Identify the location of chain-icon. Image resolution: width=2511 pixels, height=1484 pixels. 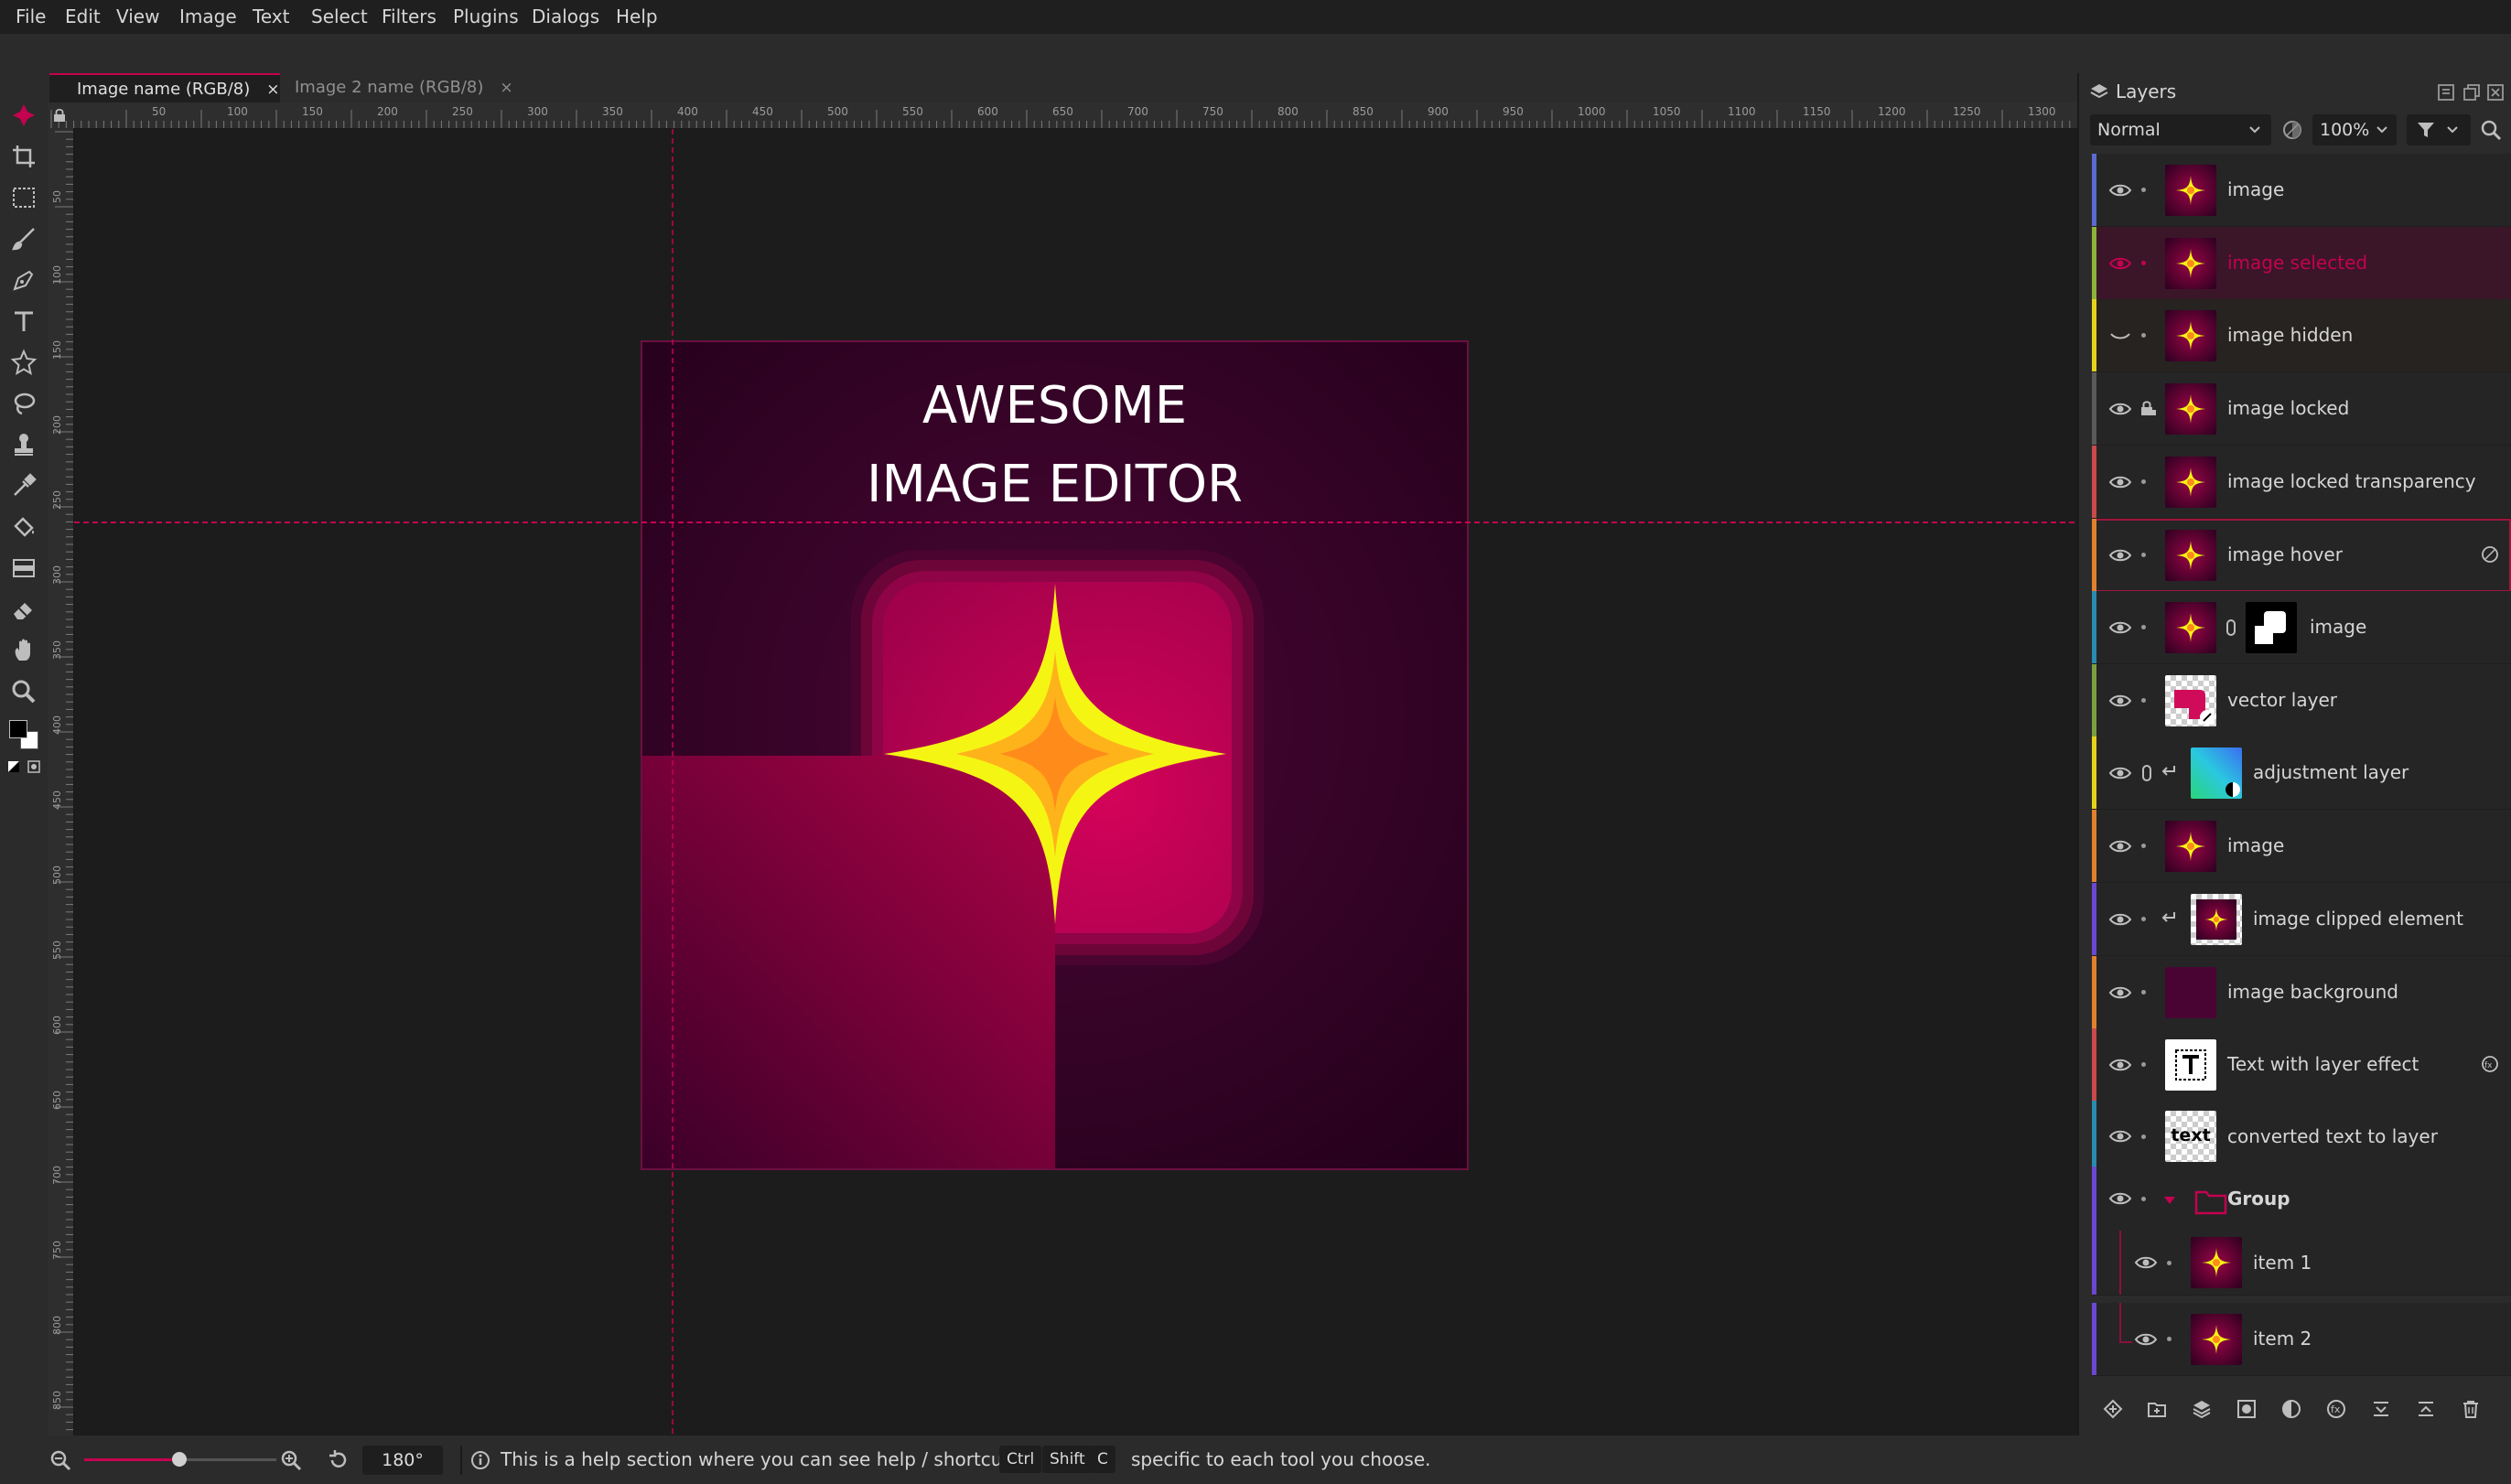
(2146, 773).